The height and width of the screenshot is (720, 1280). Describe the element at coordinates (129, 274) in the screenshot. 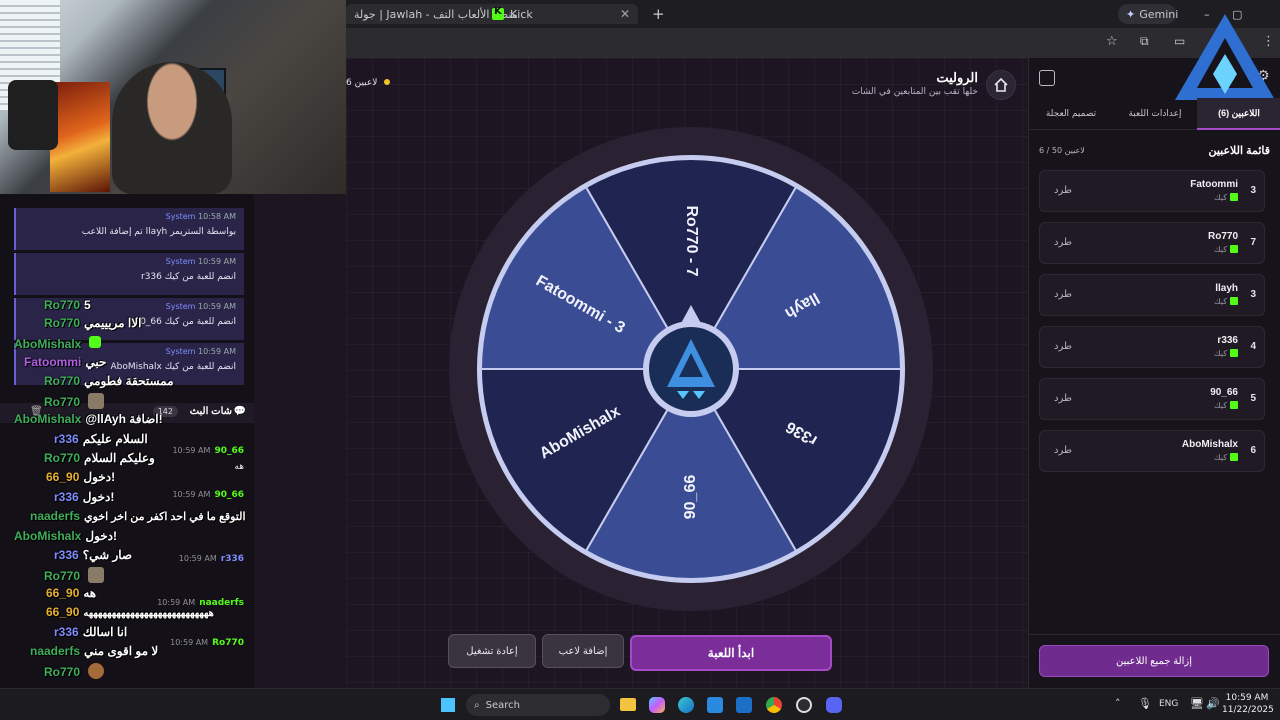

I see `system-message: System 10:59 AM r336 انضم للعبة من كيك` at that location.